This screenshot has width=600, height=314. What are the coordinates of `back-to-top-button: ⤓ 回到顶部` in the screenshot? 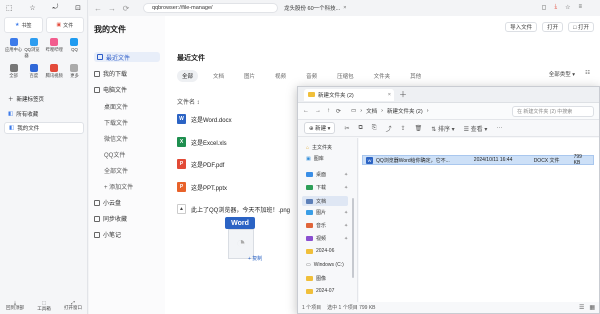 It's located at (15, 306).